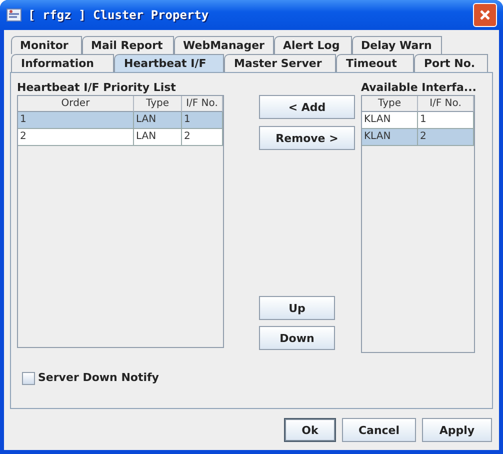  I want to click on tab: Information, so click(62, 63).